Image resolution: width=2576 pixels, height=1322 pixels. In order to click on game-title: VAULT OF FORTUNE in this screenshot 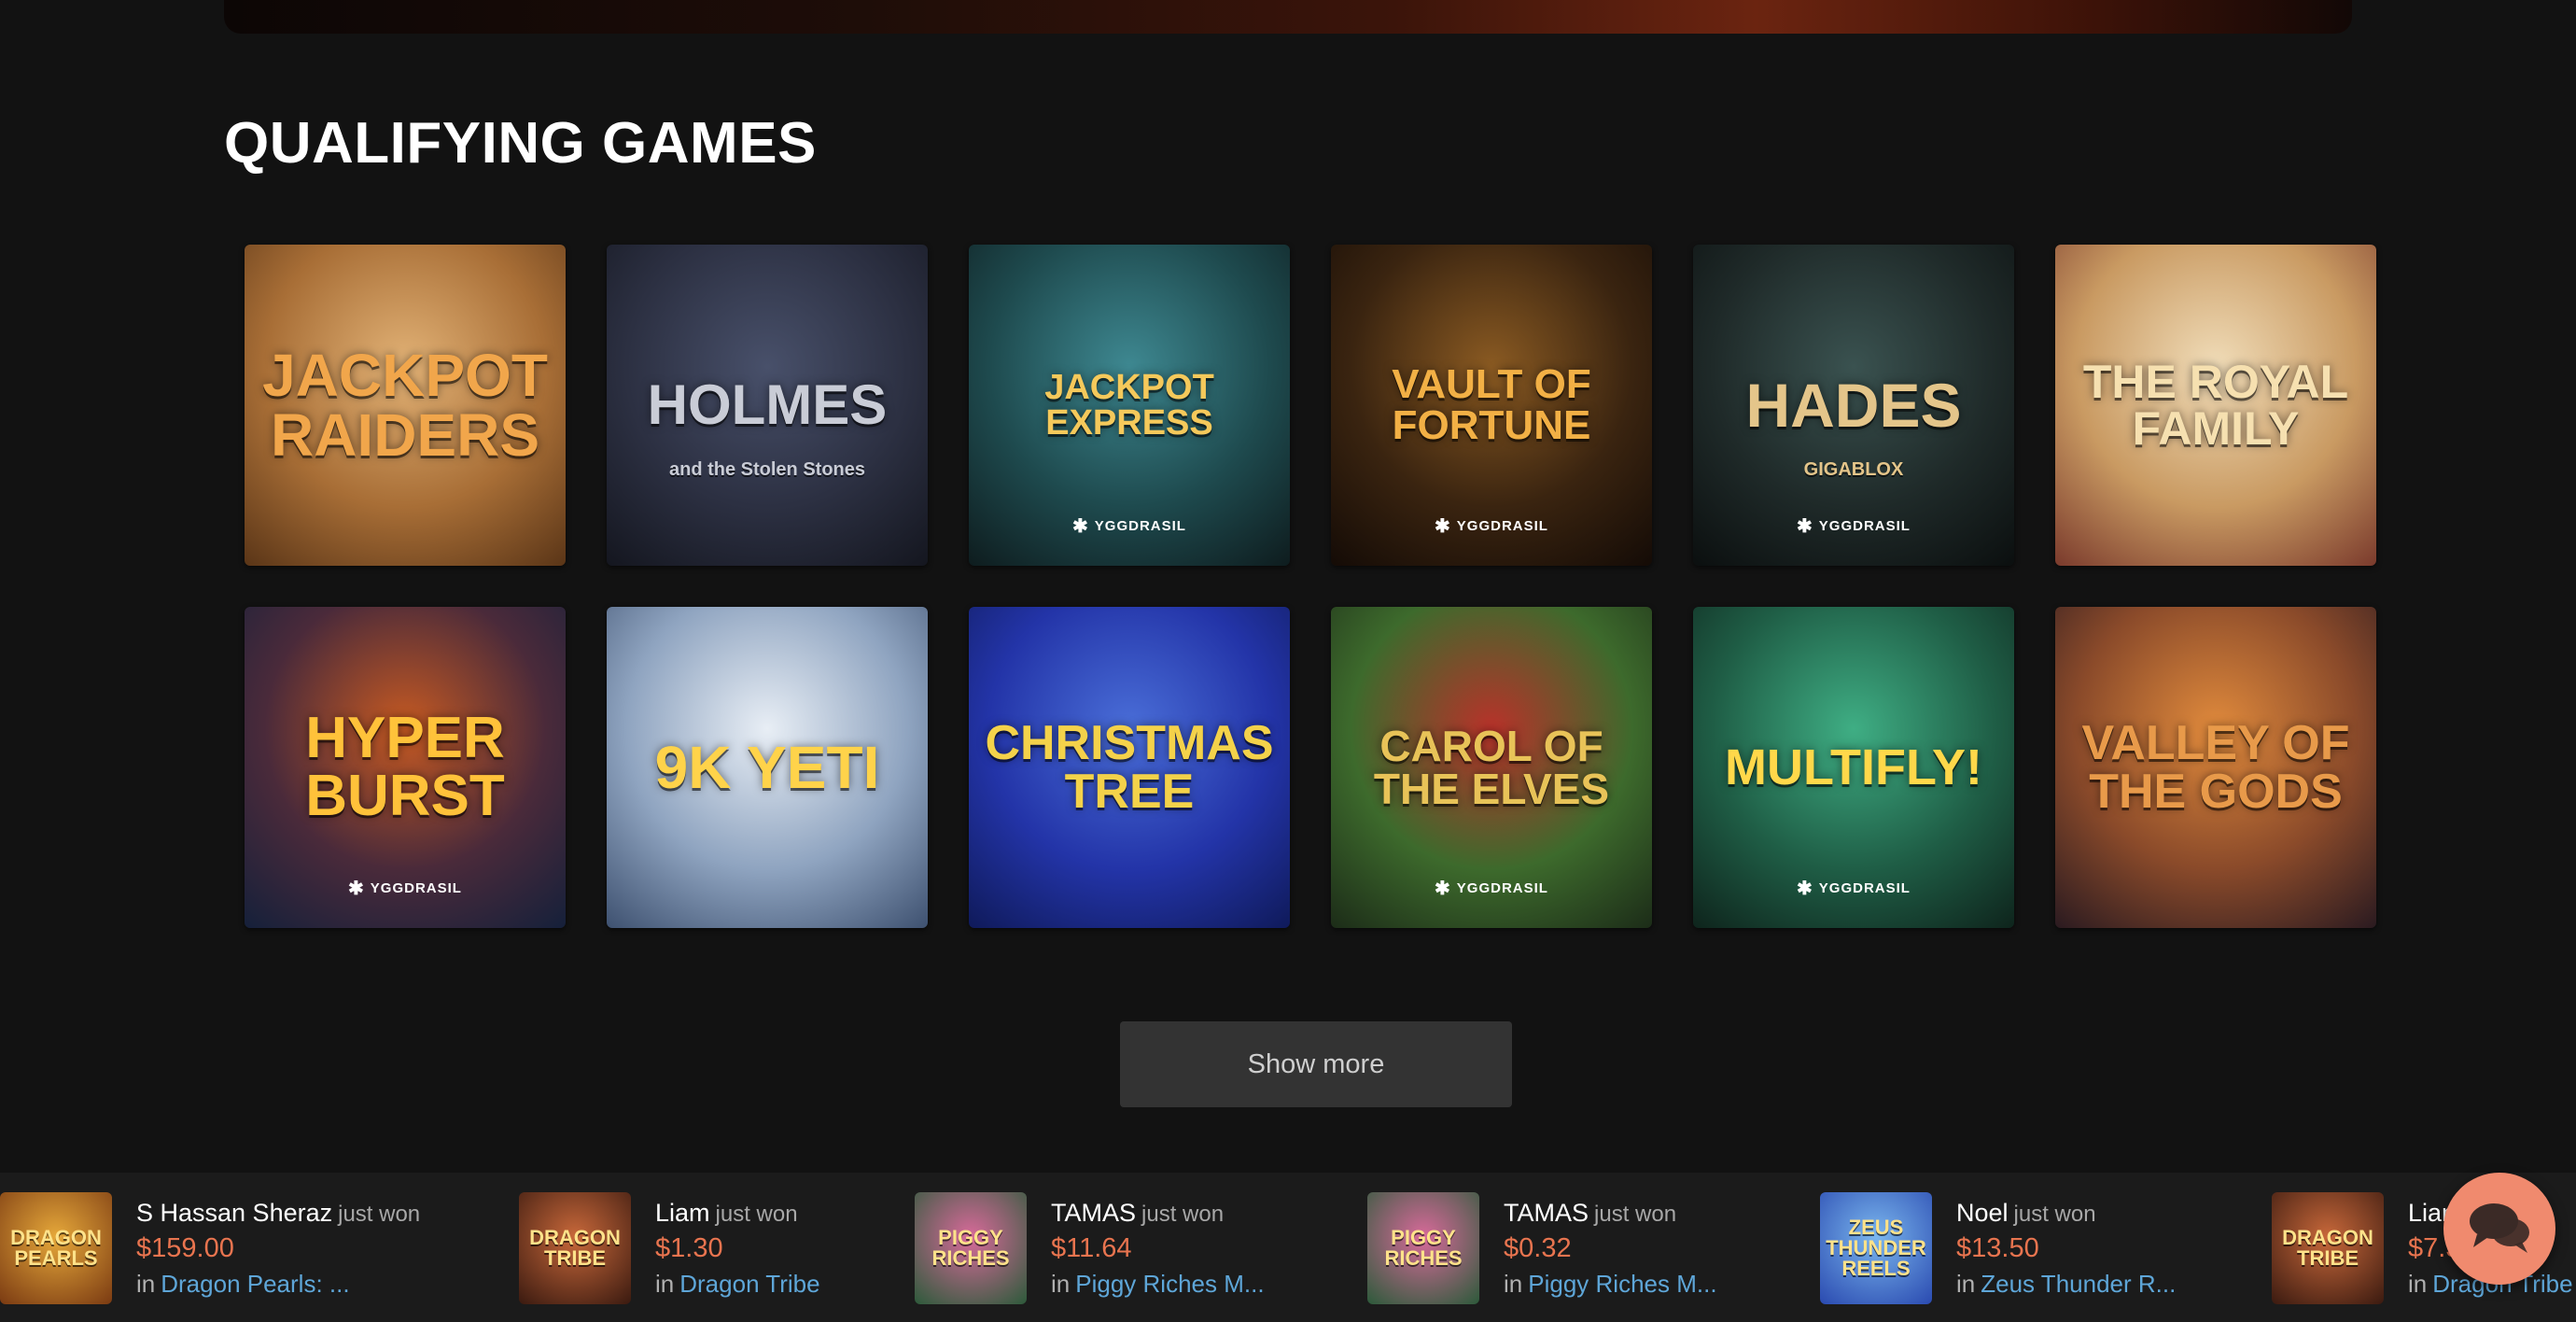, I will do `click(1491, 404)`.